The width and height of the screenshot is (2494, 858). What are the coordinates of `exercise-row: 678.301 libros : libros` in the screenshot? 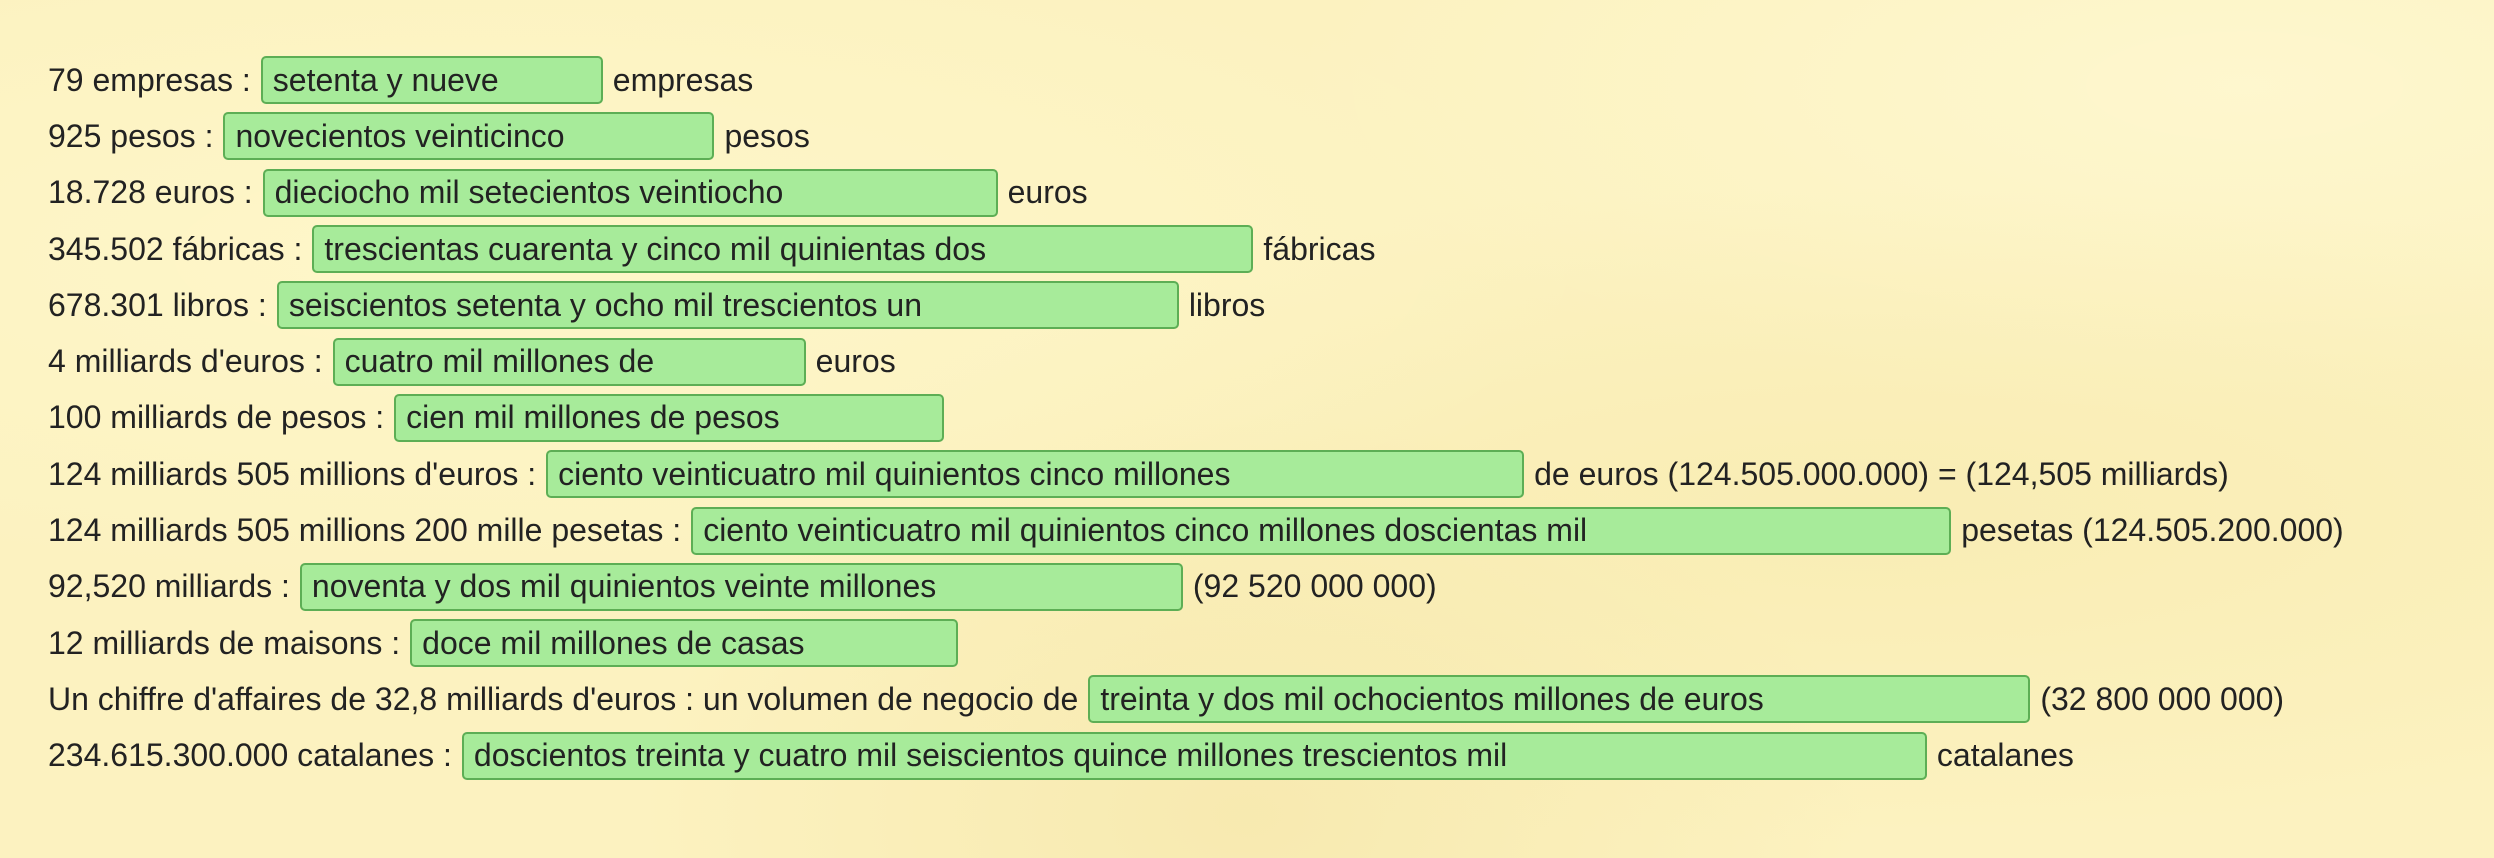 It's located at (1196, 305).